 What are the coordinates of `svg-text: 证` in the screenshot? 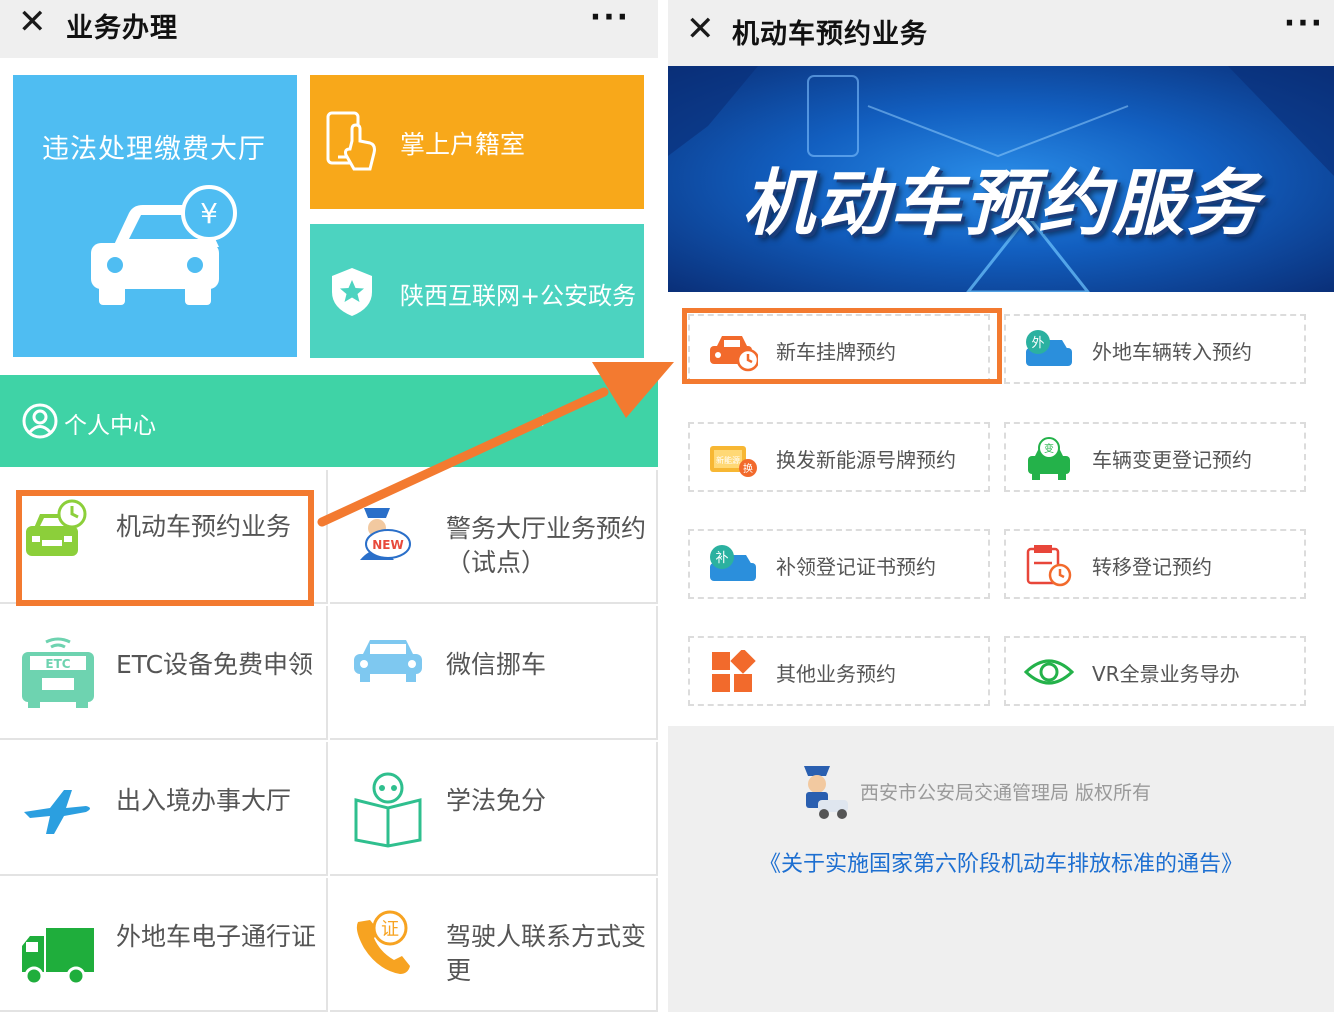 It's located at (390, 929).